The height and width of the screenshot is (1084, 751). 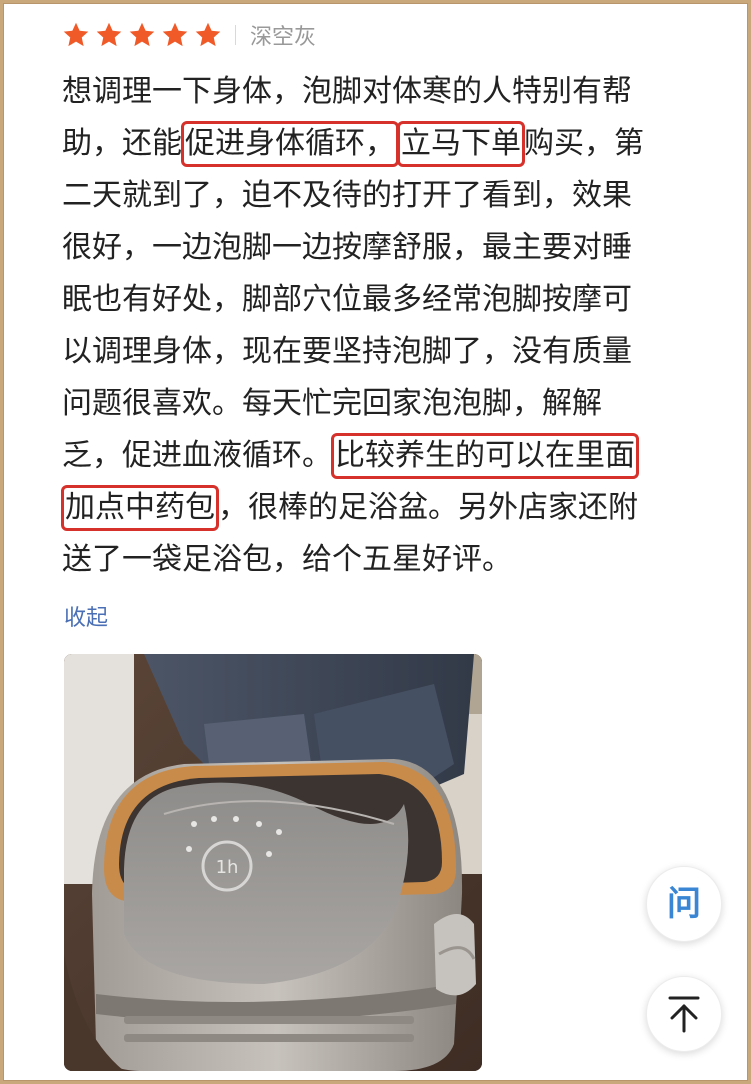 What do you see at coordinates (347, 299) in the screenshot?
I see `review-text-segment: 眠也有好处，脚部穴位最多经常泡脚按摩可` at bounding box center [347, 299].